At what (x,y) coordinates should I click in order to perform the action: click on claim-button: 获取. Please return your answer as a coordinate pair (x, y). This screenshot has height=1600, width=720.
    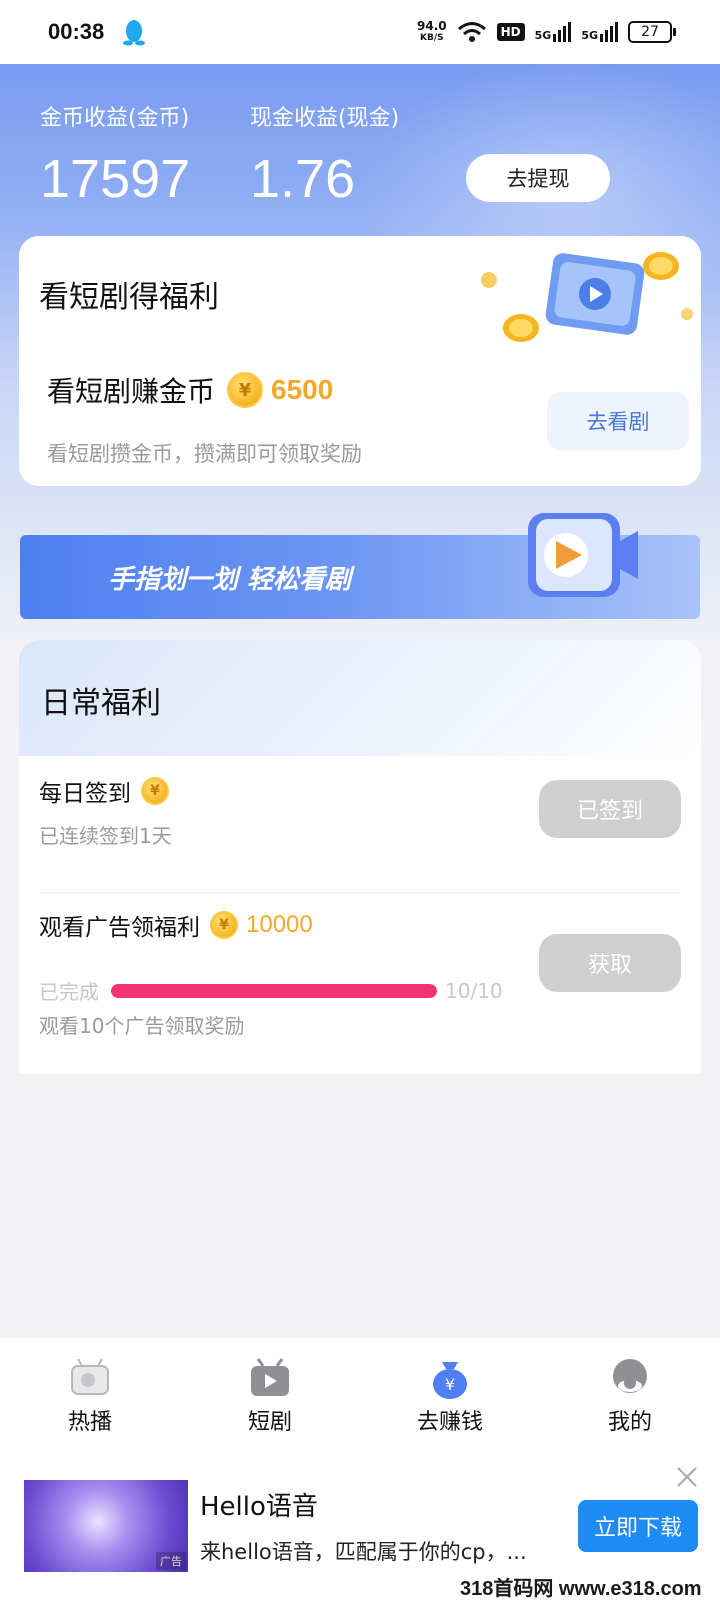
    Looking at the image, I should click on (610, 963).